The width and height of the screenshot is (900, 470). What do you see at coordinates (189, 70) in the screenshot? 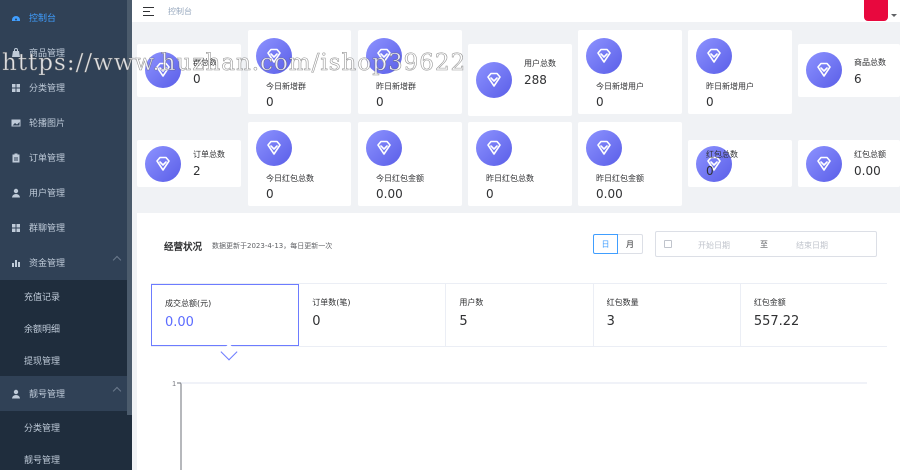
I see `stat-card: 群总数 0` at bounding box center [189, 70].